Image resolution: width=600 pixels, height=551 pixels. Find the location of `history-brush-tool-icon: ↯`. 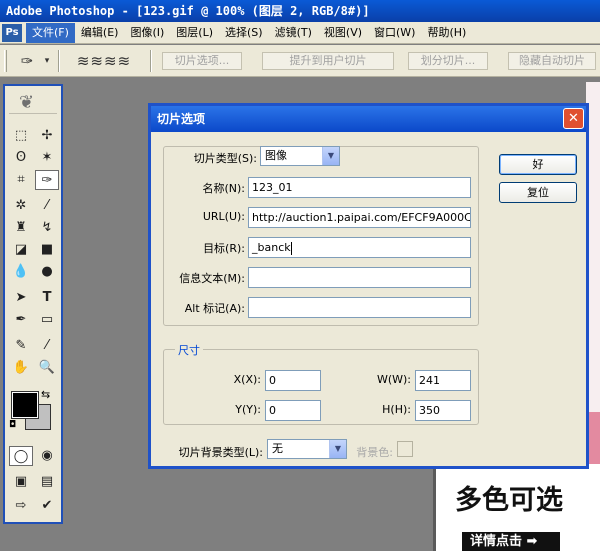

history-brush-tool-icon: ↯ is located at coordinates (47, 228).